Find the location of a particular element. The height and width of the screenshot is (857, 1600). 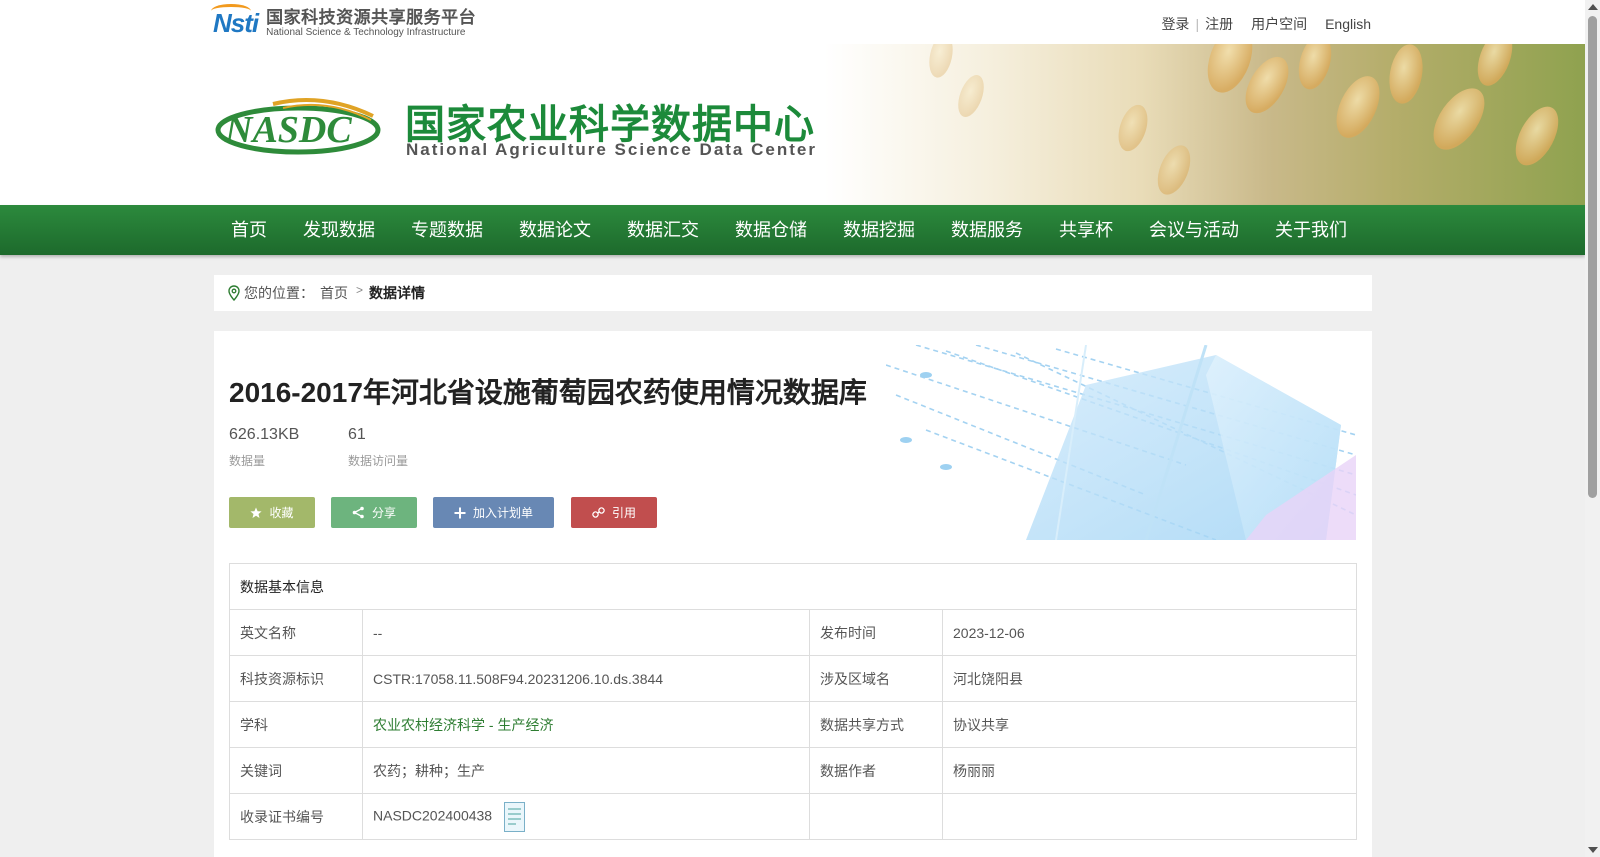

field-value: 2023-12-06 is located at coordinates (1149, 632).